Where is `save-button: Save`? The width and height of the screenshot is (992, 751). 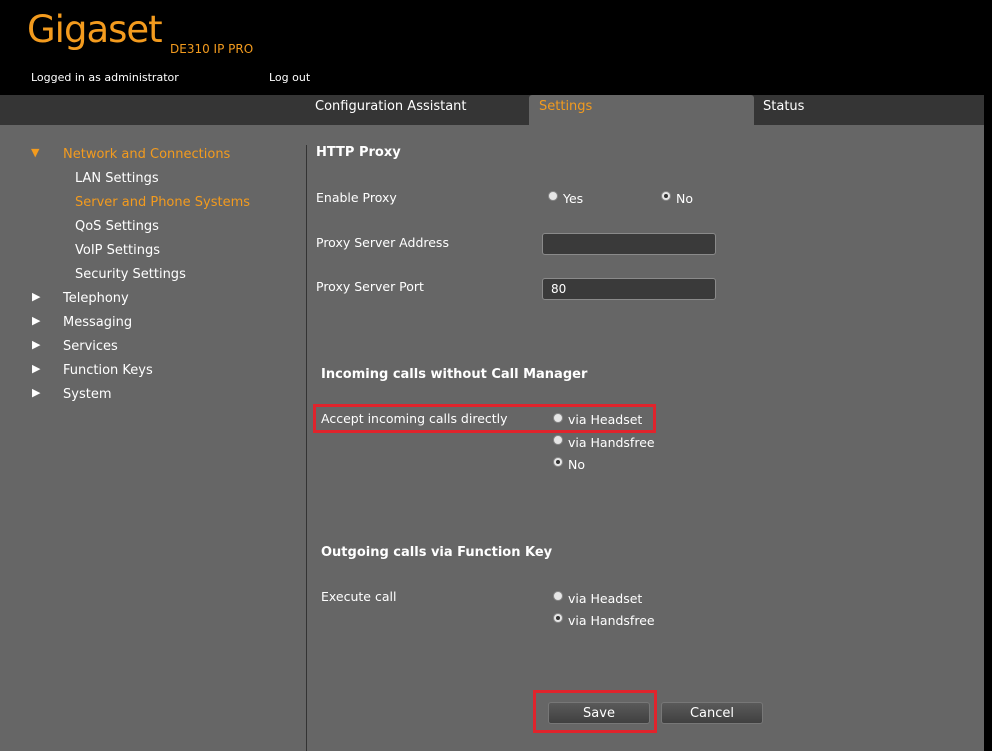 save-button: Save is located at coordinates (599, 713).